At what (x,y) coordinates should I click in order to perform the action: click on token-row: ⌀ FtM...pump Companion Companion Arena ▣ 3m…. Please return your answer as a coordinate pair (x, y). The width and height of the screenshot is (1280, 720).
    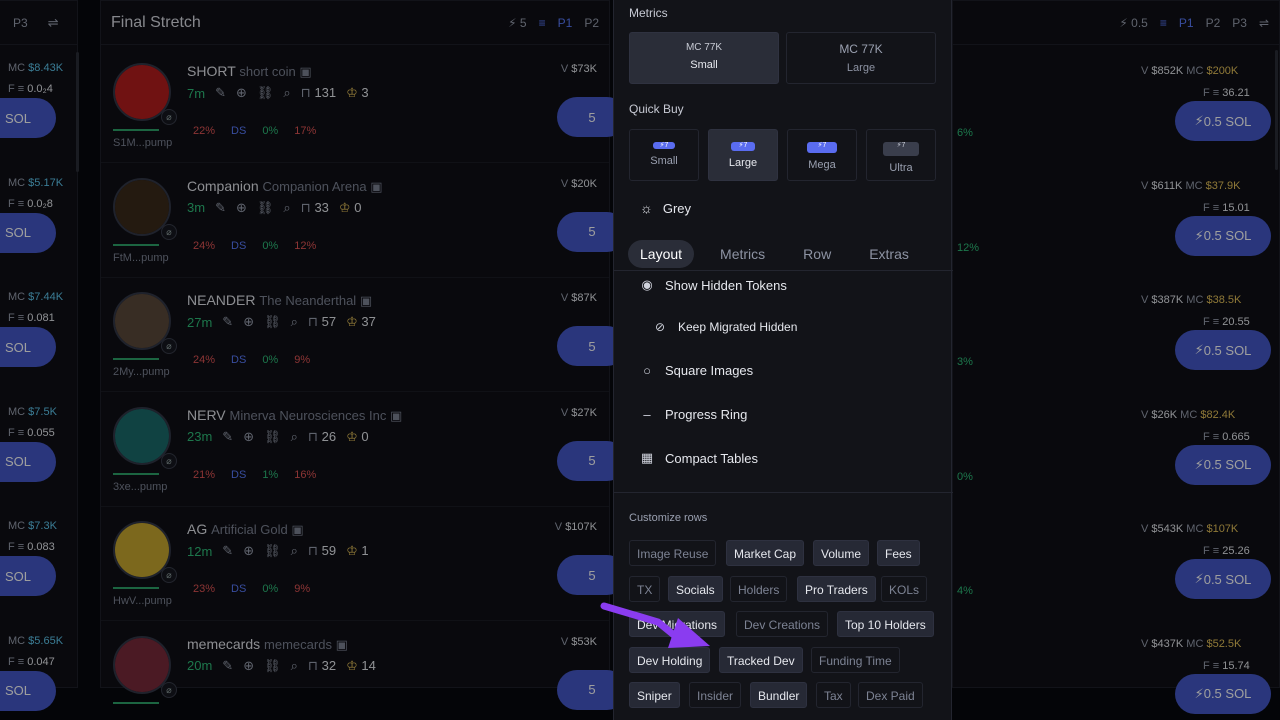
    Looking at the image, I should click on (364, 221).